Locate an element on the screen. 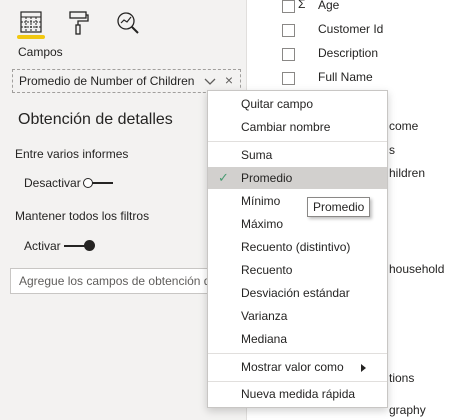  checkmark-icon: ✓ is located at coordinates (223, 177).